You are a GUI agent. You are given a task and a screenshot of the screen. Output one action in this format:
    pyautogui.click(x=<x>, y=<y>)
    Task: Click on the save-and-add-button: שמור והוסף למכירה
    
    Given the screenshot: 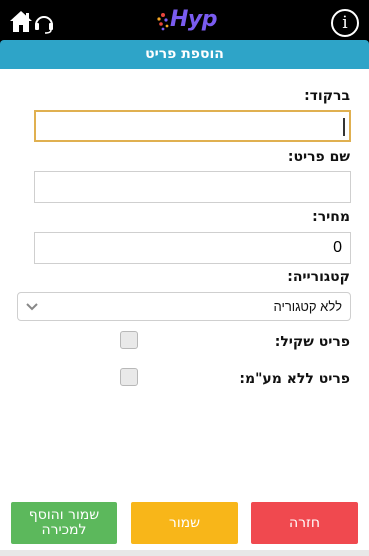 What is the action you would take?
    pyautogui.click(x=64, y=523)
    